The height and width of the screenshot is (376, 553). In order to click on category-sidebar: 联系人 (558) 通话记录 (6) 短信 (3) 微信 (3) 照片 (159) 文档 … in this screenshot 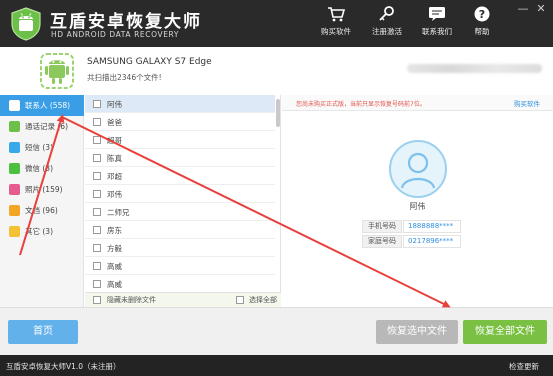, I will do `click(42, 201)`.